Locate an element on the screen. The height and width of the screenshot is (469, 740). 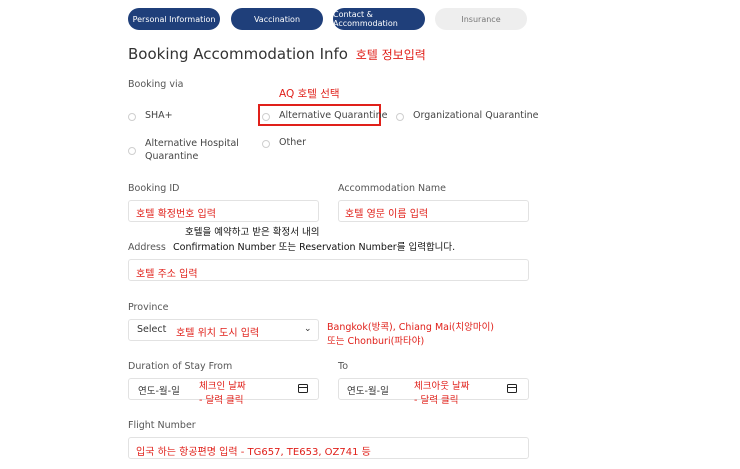
step-vaccination: Vaccination is located at coordinates (277, 19).